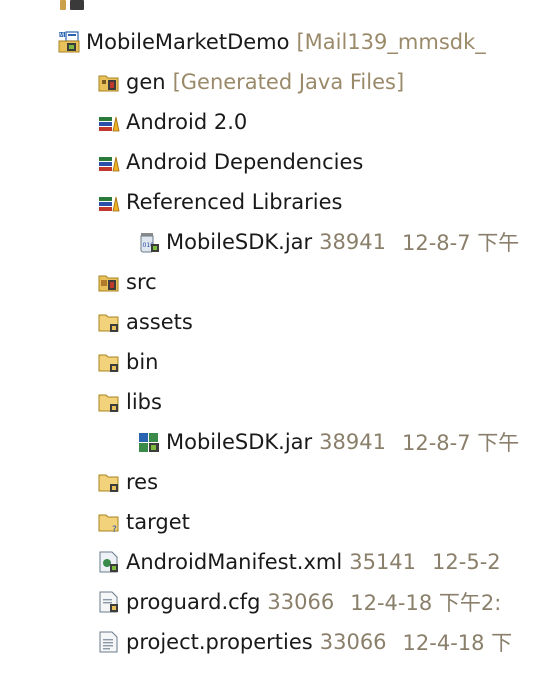  What do you see at coordinates (61, 35) in the screenshot?
I see `svg-text: M` at bounding box center [61, 35].